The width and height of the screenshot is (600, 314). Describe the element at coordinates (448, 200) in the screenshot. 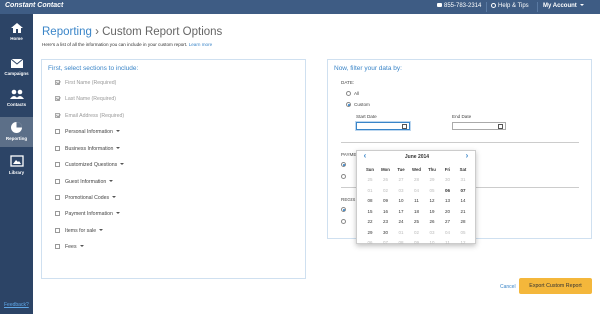

I see `calendar-day: 13` at that location.